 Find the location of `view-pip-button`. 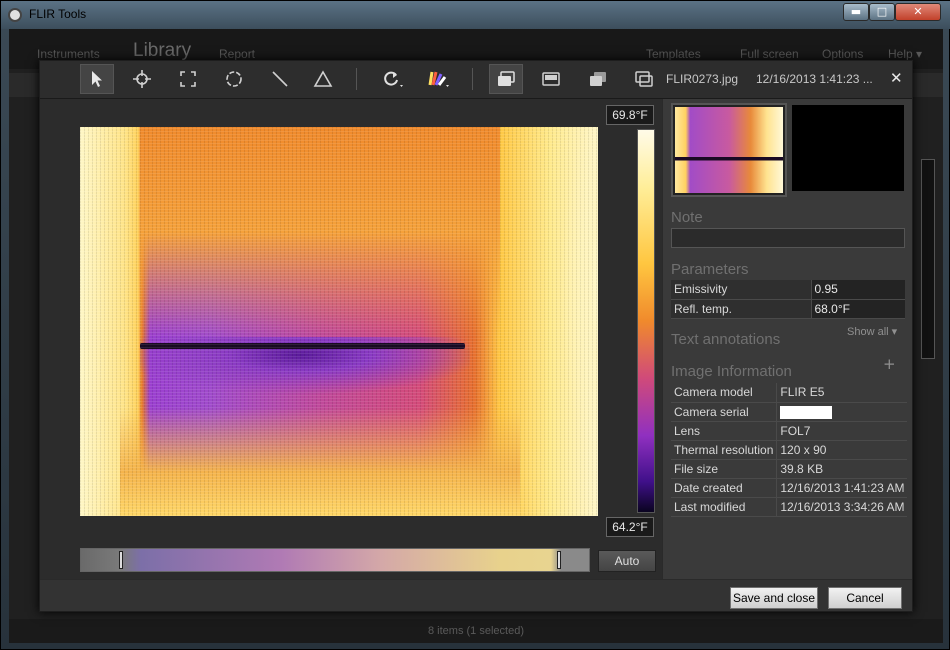

view-pip-button is located at coordinates (644, 79).